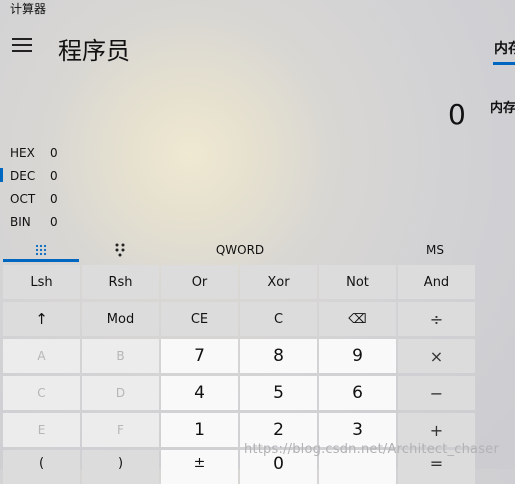  I want to click on key-4: 4, so click(199, 393).